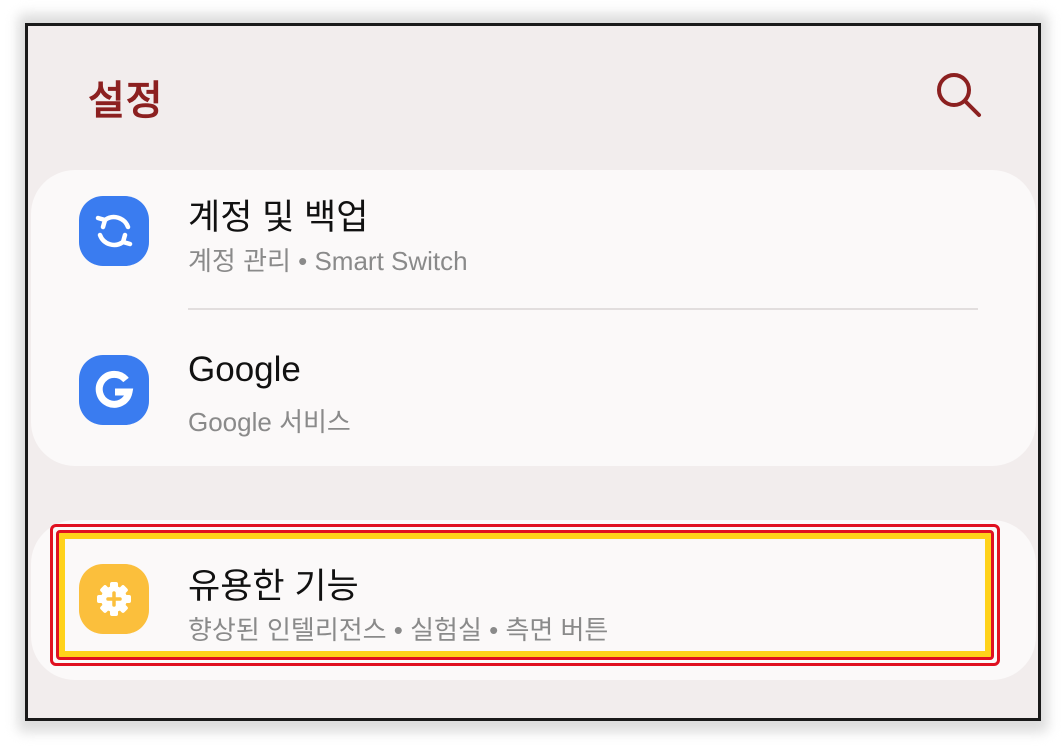 This screenshot has width=1064, height=746. I want to click on google-g-icon, so click(114, 389).